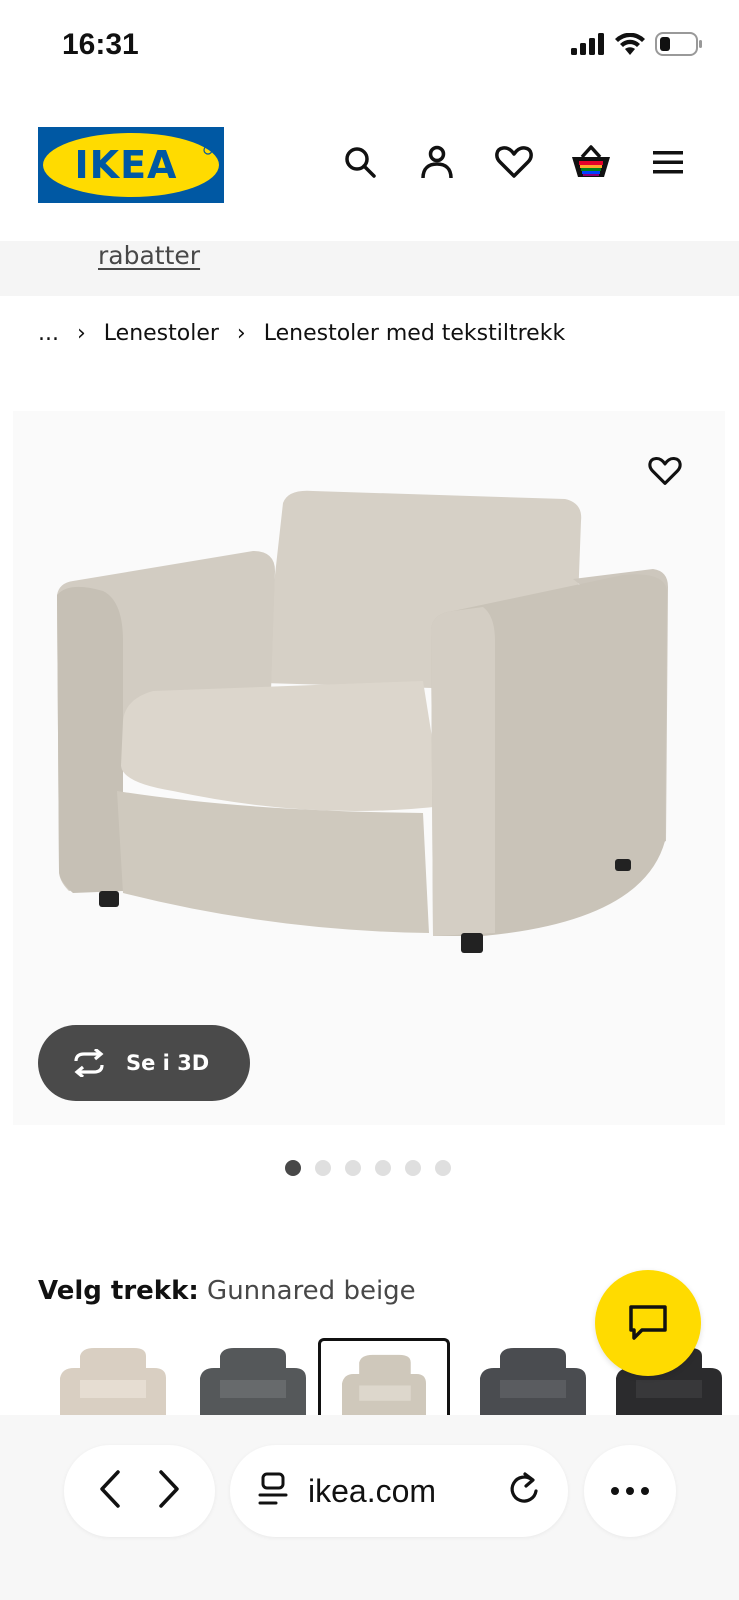 Image resolution: width=739 pixels, height=1600 pixels. I want to click on promo-link: rabatter, so click(149, 255).